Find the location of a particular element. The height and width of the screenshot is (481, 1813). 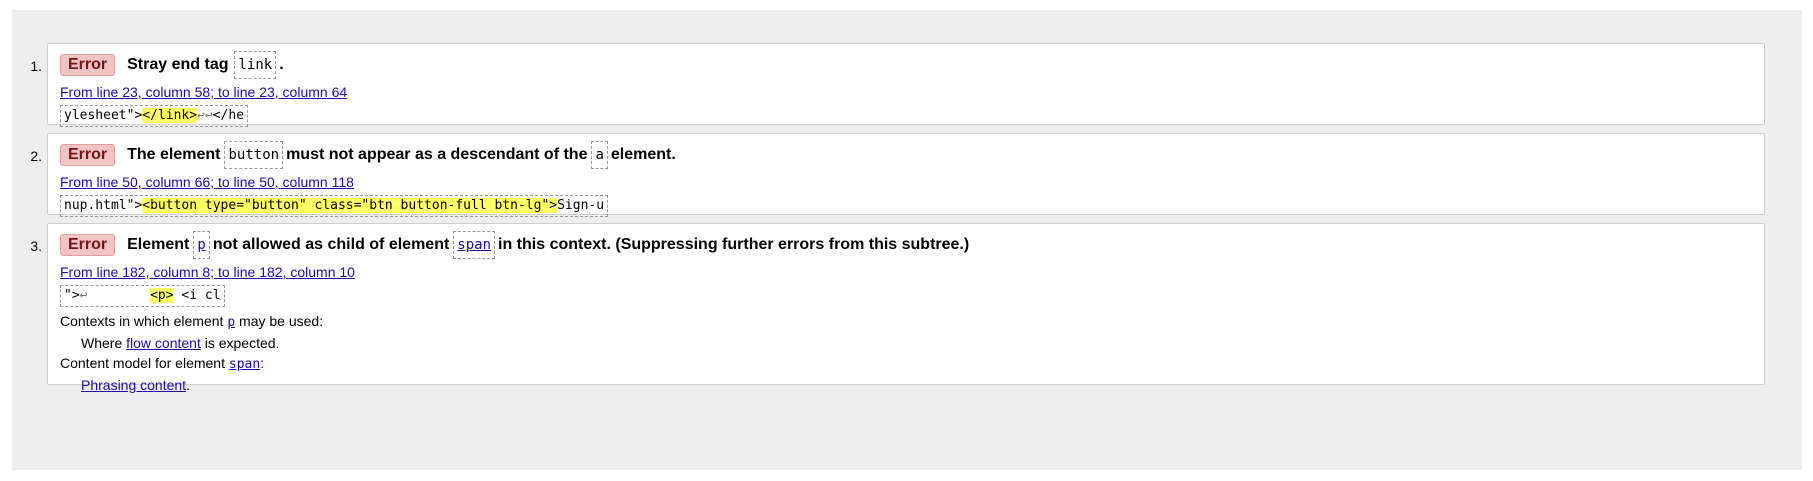

extract-highlight: <p> is located at coordinates (162, 295).